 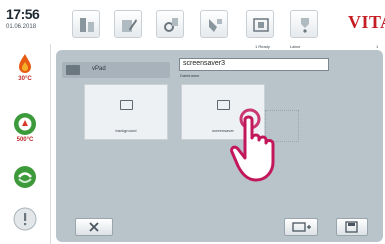 I want to click on new-folder-button, so click(x=301, y=227).